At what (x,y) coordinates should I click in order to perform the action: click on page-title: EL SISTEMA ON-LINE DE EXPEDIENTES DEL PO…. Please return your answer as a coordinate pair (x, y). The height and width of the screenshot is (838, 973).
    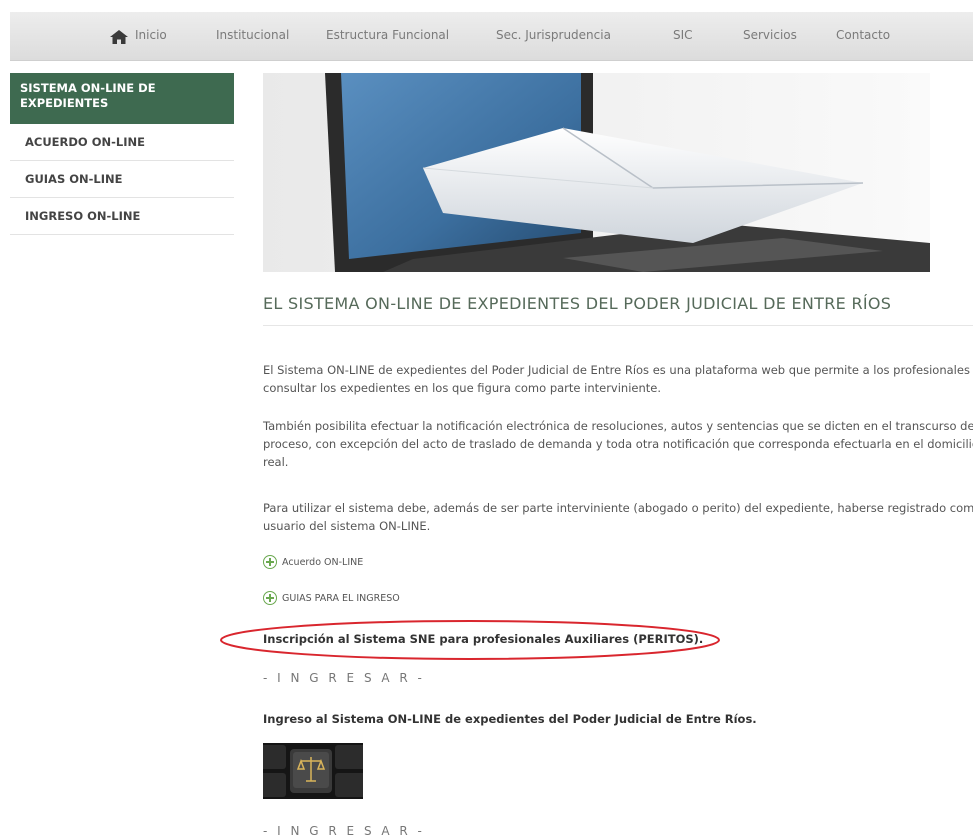
    Looking at the image, I should click on (577, 303).